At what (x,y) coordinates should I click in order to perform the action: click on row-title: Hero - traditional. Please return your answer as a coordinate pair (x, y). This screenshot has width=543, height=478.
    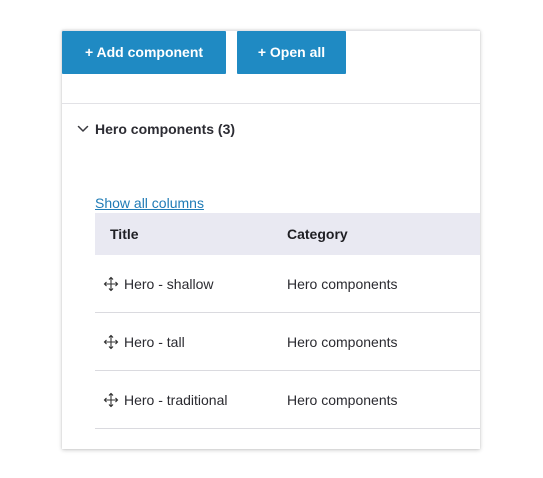
    Looking at the image, I should click on (176, 399).